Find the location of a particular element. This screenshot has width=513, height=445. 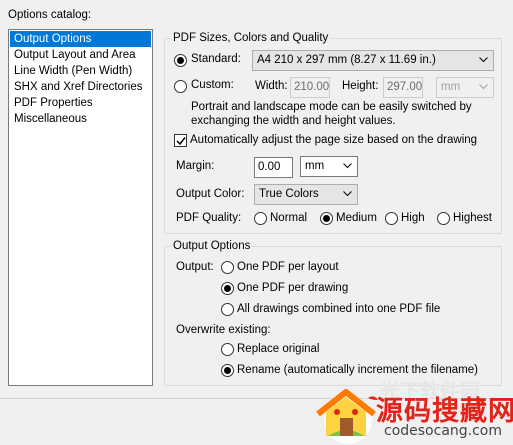

height-label: Height: is located at coordinates (360, 86).